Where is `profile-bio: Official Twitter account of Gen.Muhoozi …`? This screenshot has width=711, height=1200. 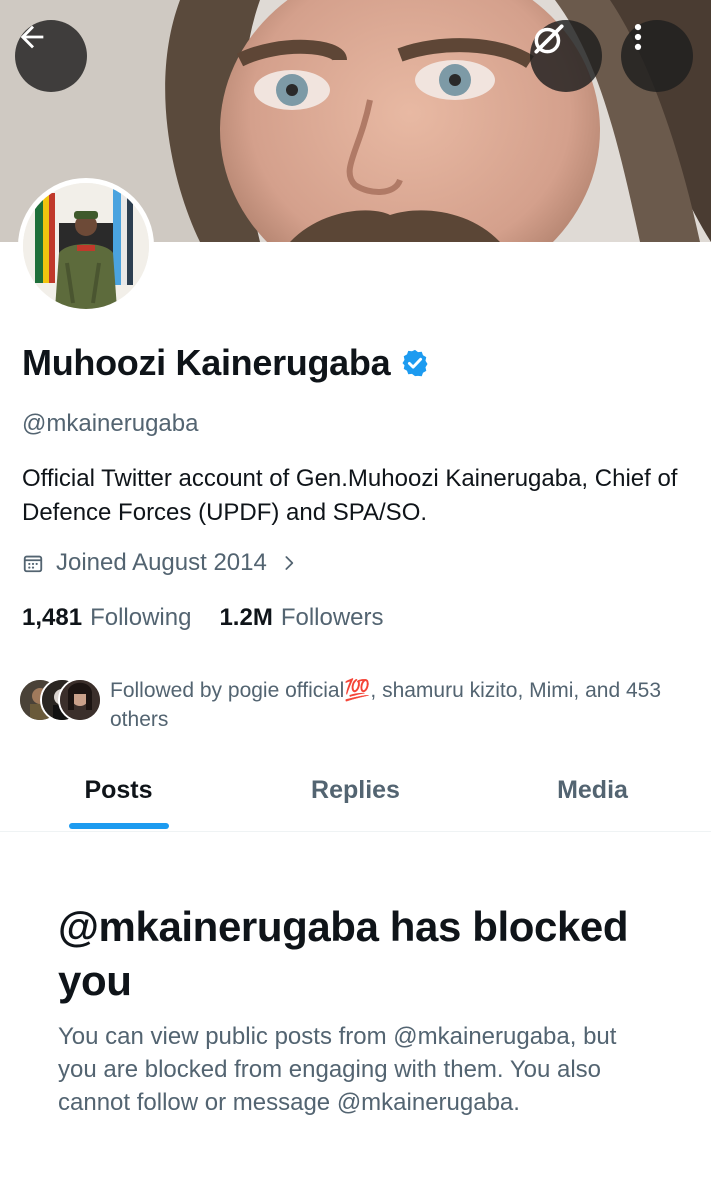 profile-bio: Official Twitter account of Gen.Muhoozi … is located at coordinates (350, 495).